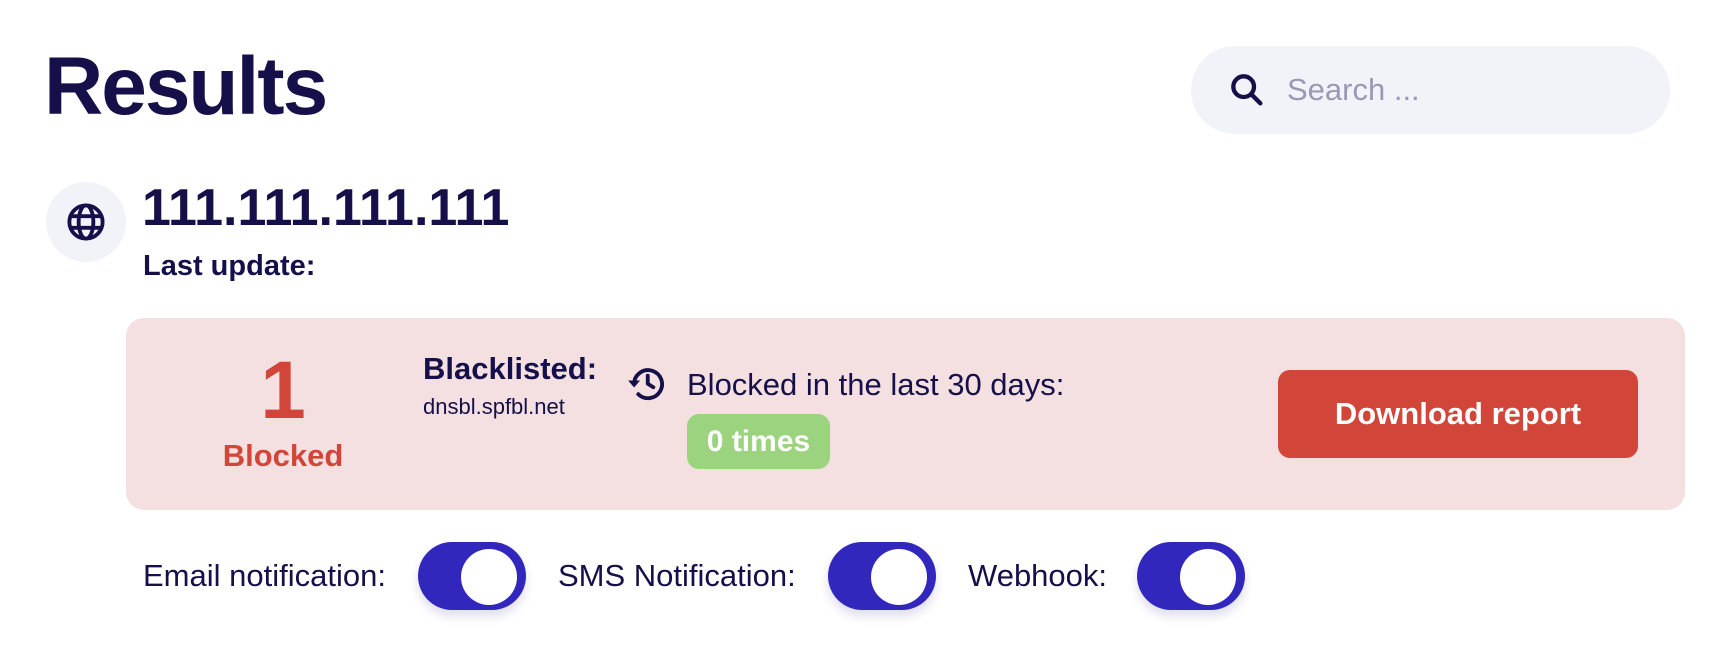 Image resolution: width=1728 pixels, height=670 pixels. I want to click on sms-notification-label: SMS Notification:, so click(677, 575).